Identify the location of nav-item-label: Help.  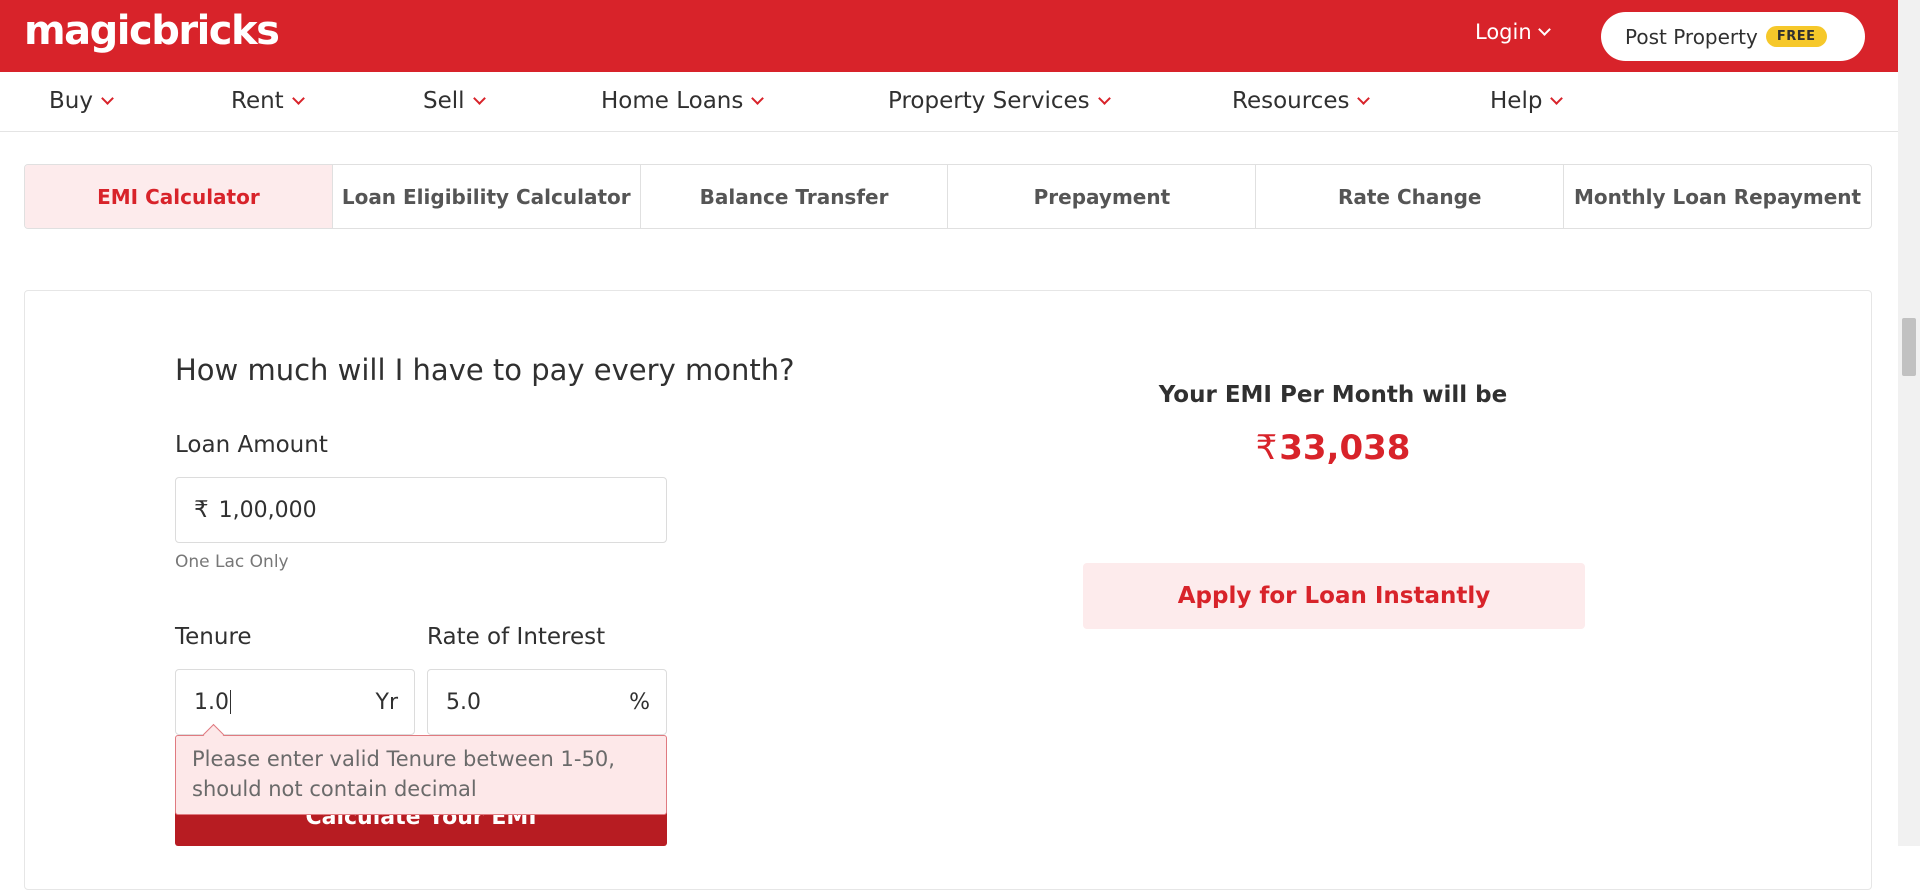
(1516, 101).